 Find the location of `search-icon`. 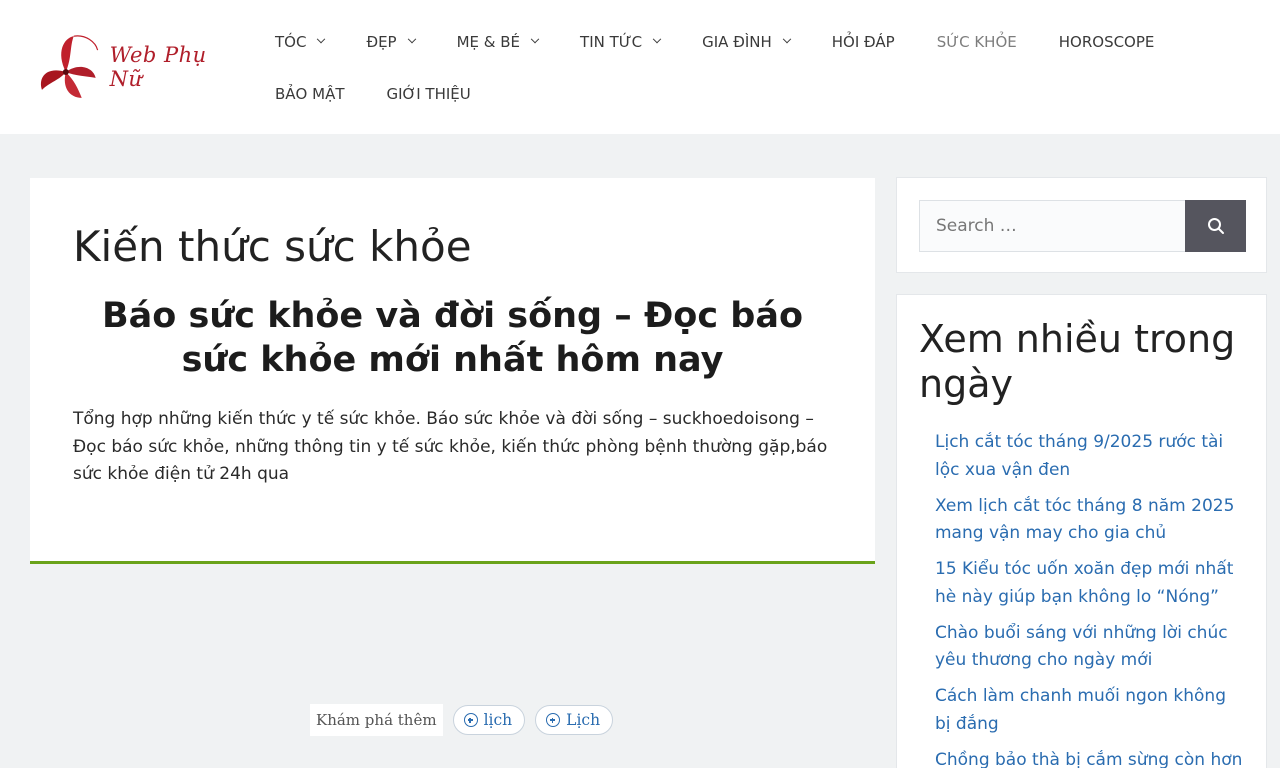

search-icon is located at coordinates (1215, 226).